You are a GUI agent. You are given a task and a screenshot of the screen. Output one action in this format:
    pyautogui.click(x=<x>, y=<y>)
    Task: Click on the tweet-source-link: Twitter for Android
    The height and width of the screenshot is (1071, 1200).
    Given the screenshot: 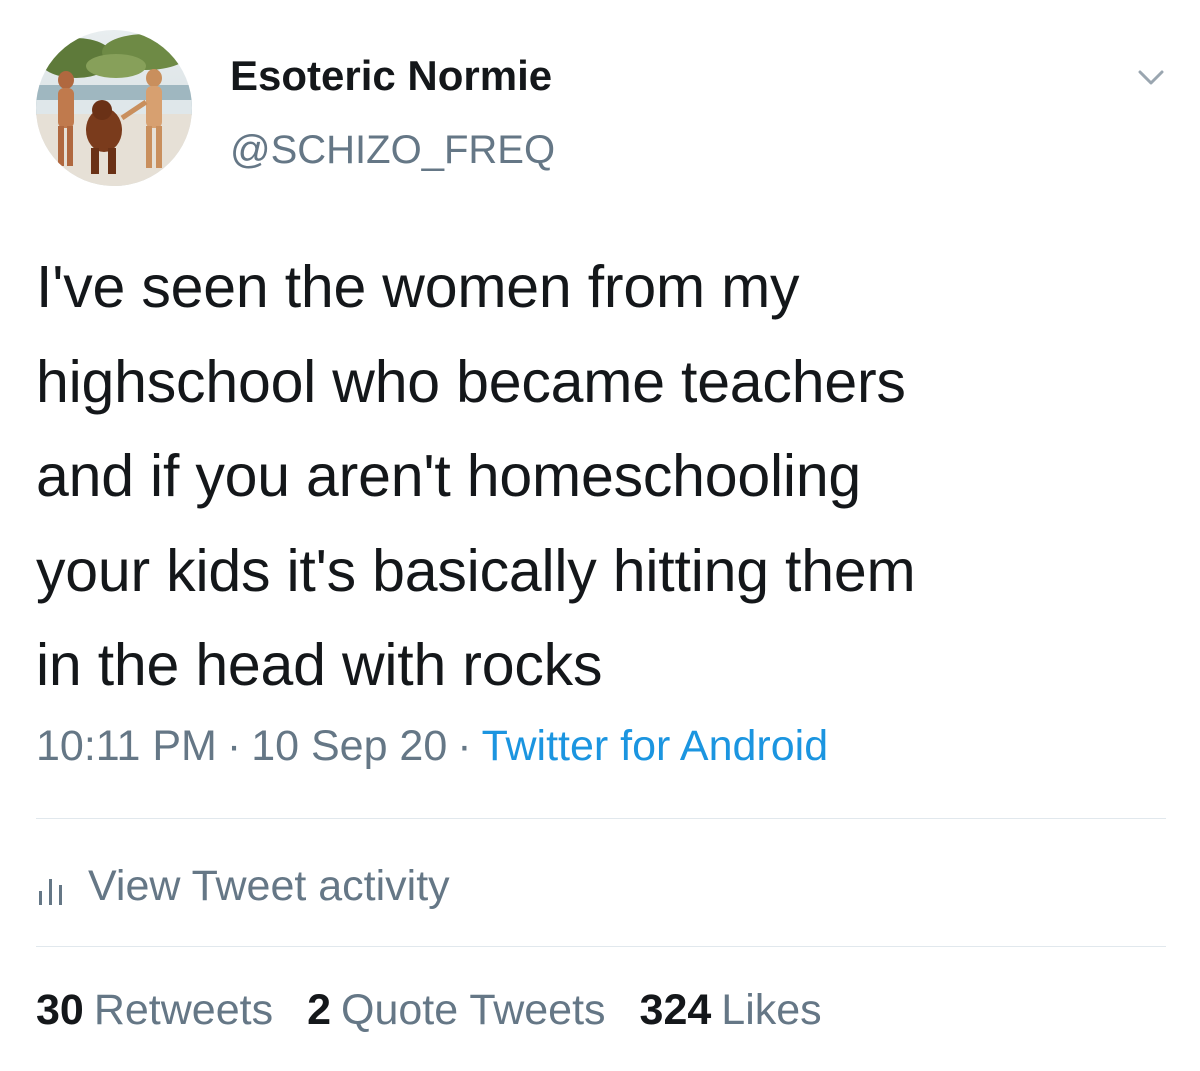 What is the action you would take?
    pyautogui.click(x=655, y=746)
    